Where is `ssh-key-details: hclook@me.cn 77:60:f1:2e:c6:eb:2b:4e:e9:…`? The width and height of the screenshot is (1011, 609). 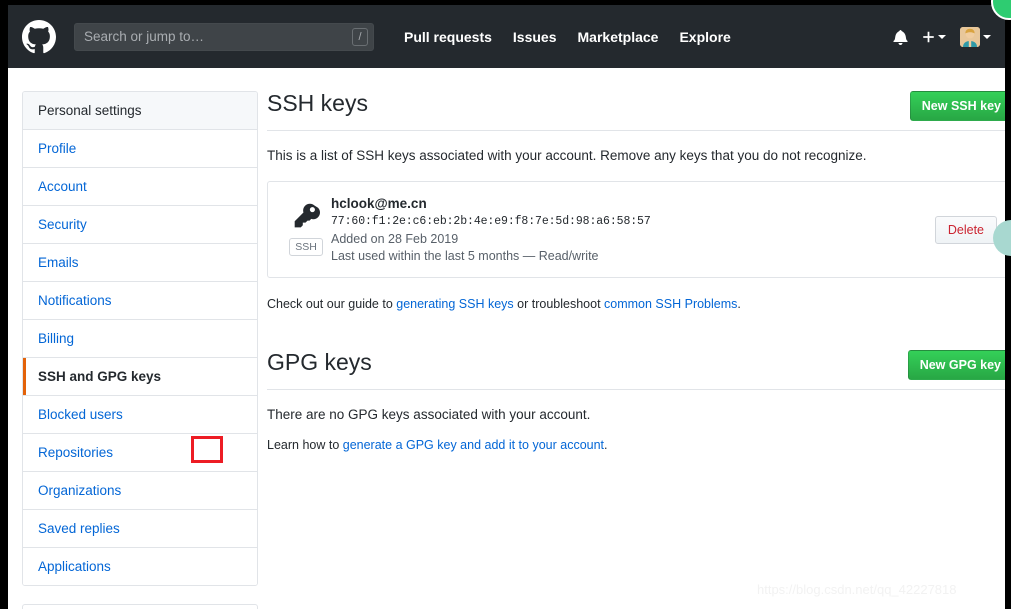
ssh-key-details: hclook@me.cn 77:60:f1:2e:c6:eb:2b:4e:e9:… is located at coordinates (632, 229).